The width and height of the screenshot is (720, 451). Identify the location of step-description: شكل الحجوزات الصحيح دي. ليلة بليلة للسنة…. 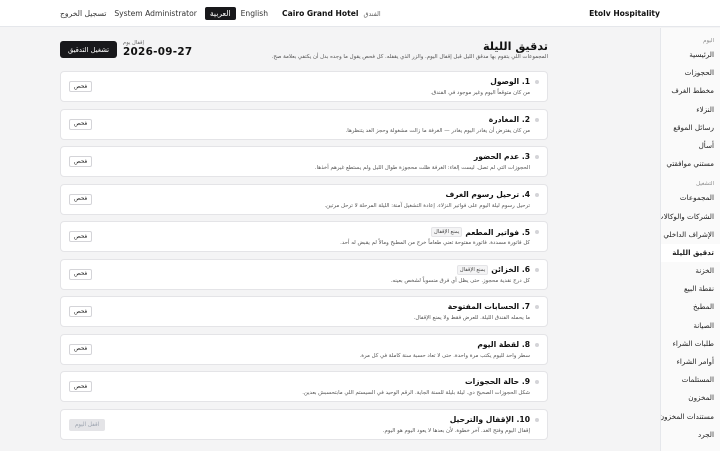
(416, 393).